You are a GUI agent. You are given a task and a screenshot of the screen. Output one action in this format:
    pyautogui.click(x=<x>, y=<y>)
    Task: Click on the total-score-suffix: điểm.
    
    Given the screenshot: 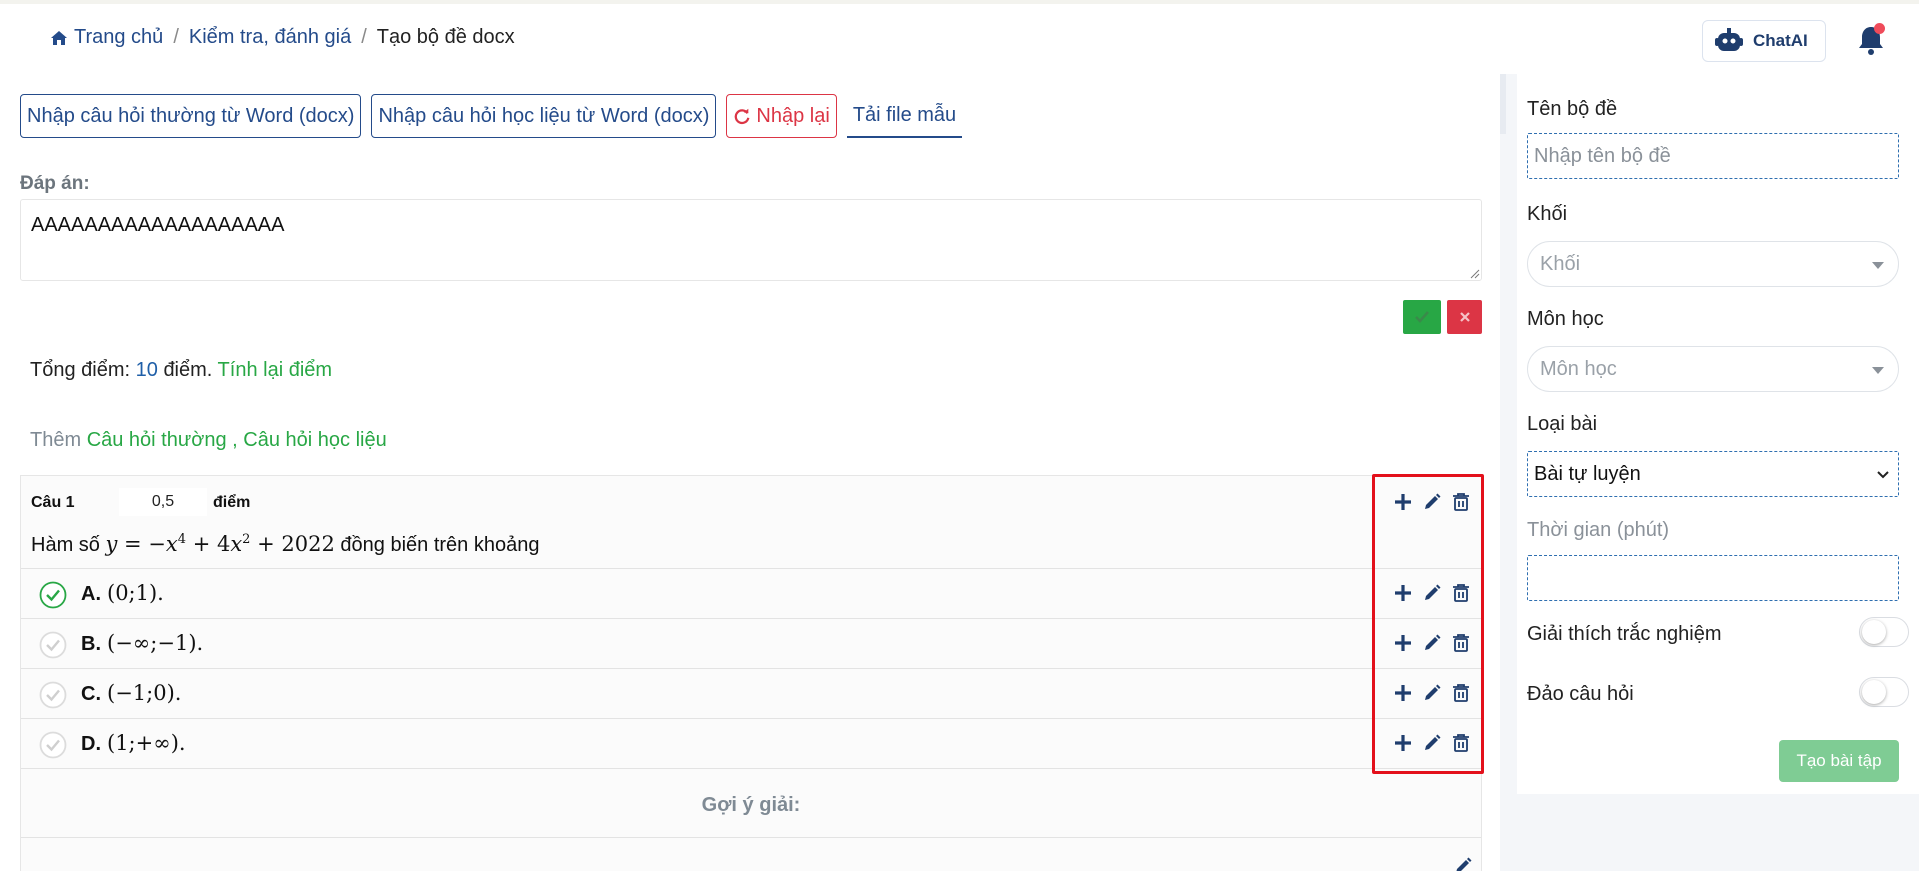 What is the action you would take?
    pyautogui.click(x=188, y=370)
    